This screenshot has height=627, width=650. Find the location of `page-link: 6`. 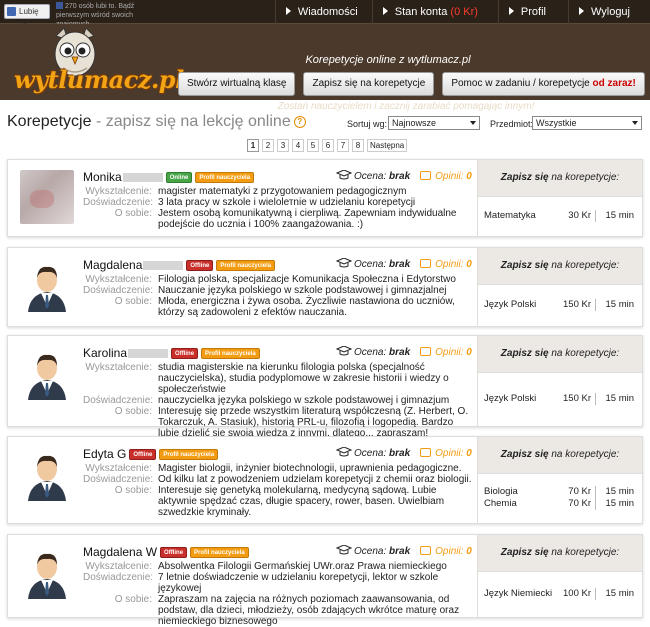

page-link: 6 is located at coordinates (328, 145).